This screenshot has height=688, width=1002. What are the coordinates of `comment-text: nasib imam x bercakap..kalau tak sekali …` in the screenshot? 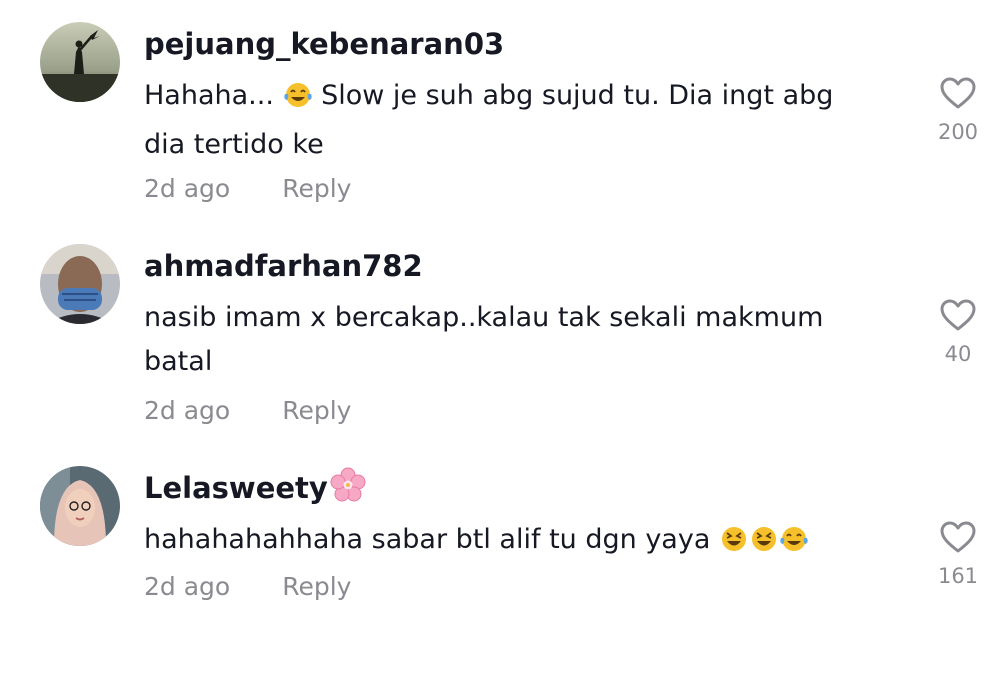 It's located at (484, 339).